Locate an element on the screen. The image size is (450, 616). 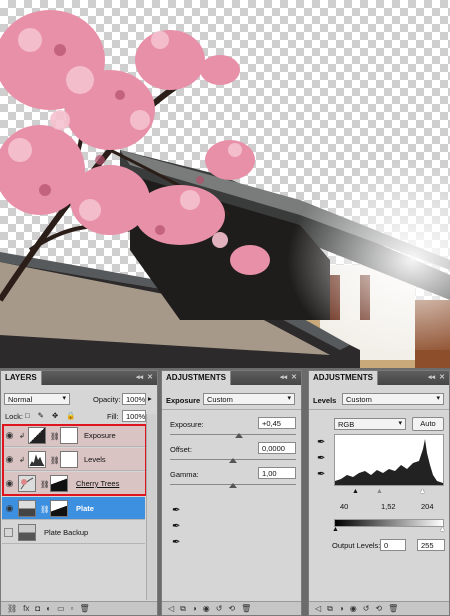
offset-label: Offset: is located at coordinates (181, 449).